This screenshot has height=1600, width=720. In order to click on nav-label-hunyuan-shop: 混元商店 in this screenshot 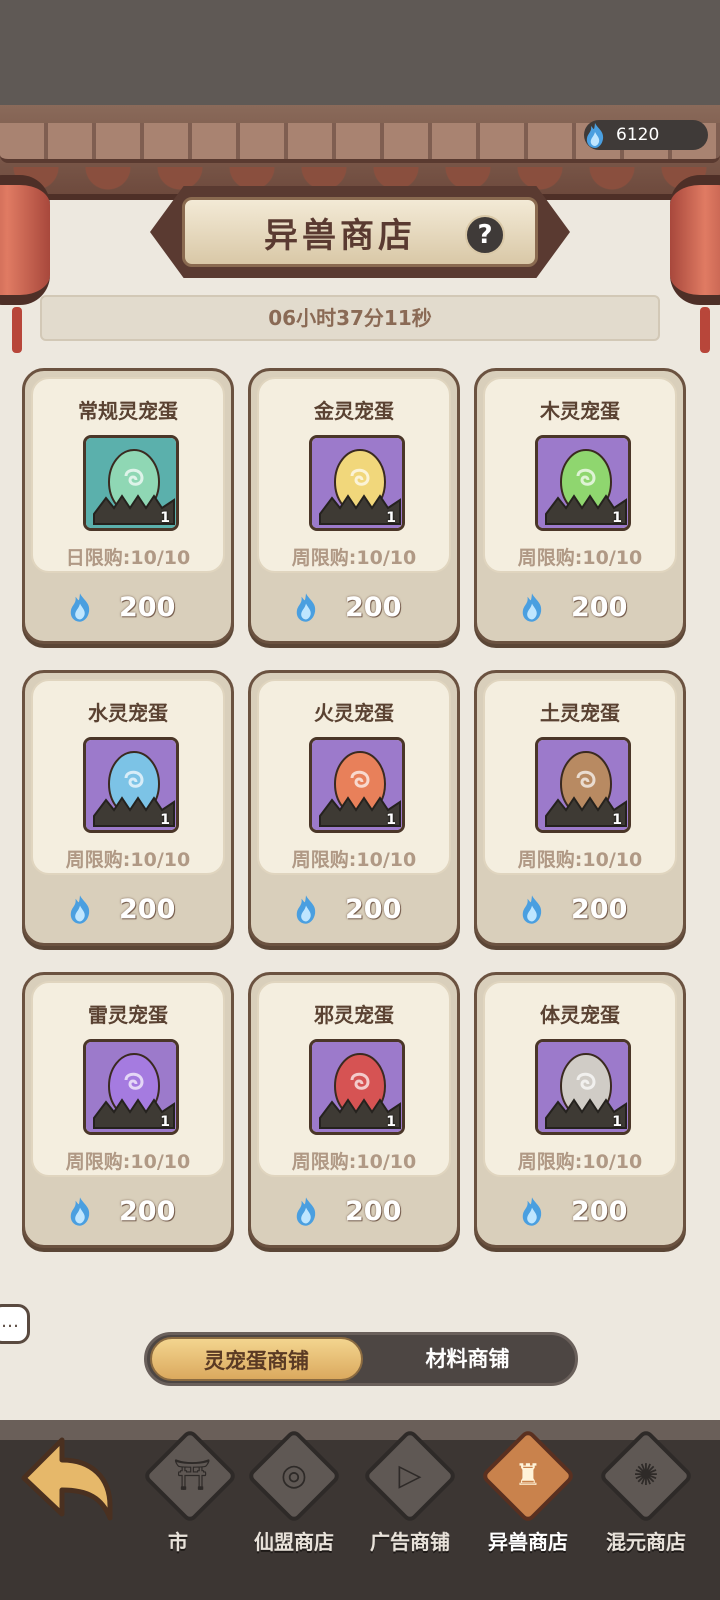, I will do `click(646, 1542)`.